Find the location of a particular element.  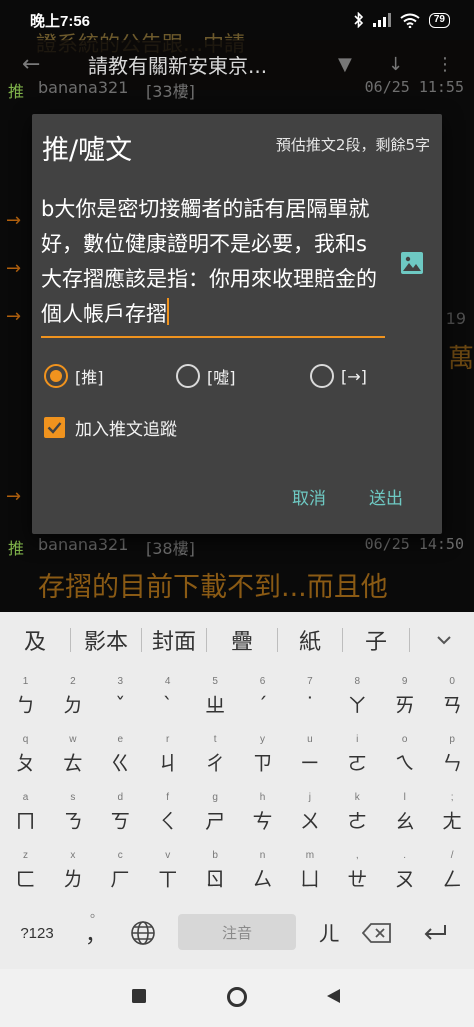

key-row: a ㄇ s ㄋ d ㄎ f ㄑ g ㄕ h ㄘ j ㄨ k ㄜ l ㄠ; ㄤ is located at coordinates (237, 817).